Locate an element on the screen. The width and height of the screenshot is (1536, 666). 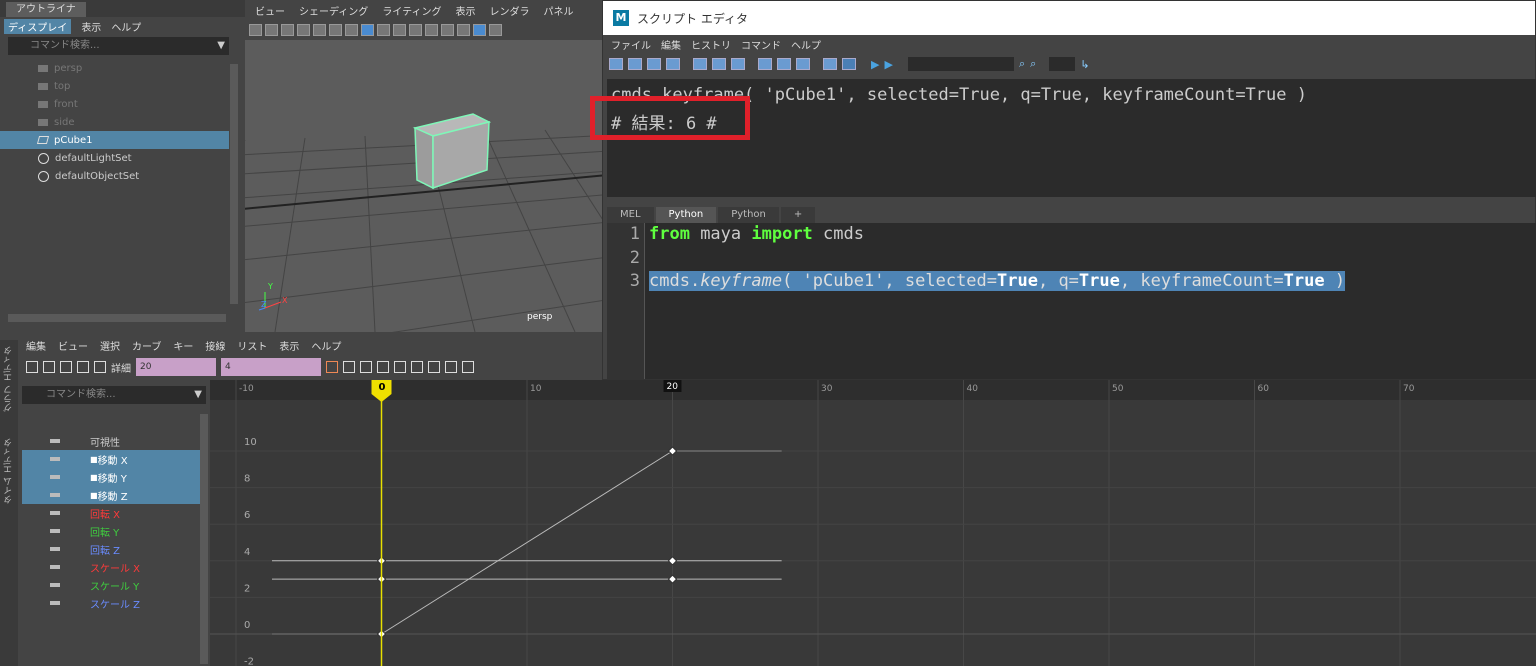
outliner-item-defaultlightset: defaultLightSet is located at coordinates (122, 158).